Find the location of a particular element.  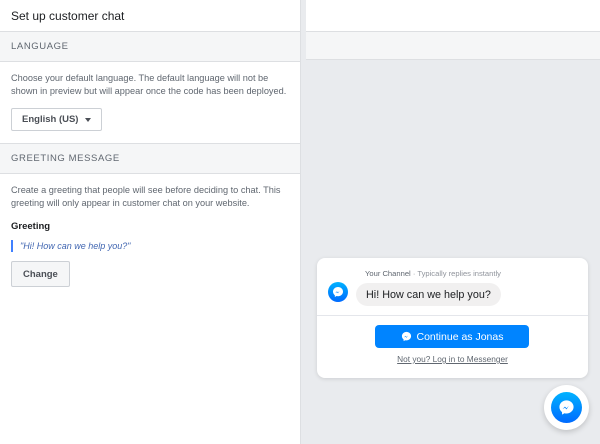

continue-as-user-button: Continue as Jonas is located at coordinates (452, 336).